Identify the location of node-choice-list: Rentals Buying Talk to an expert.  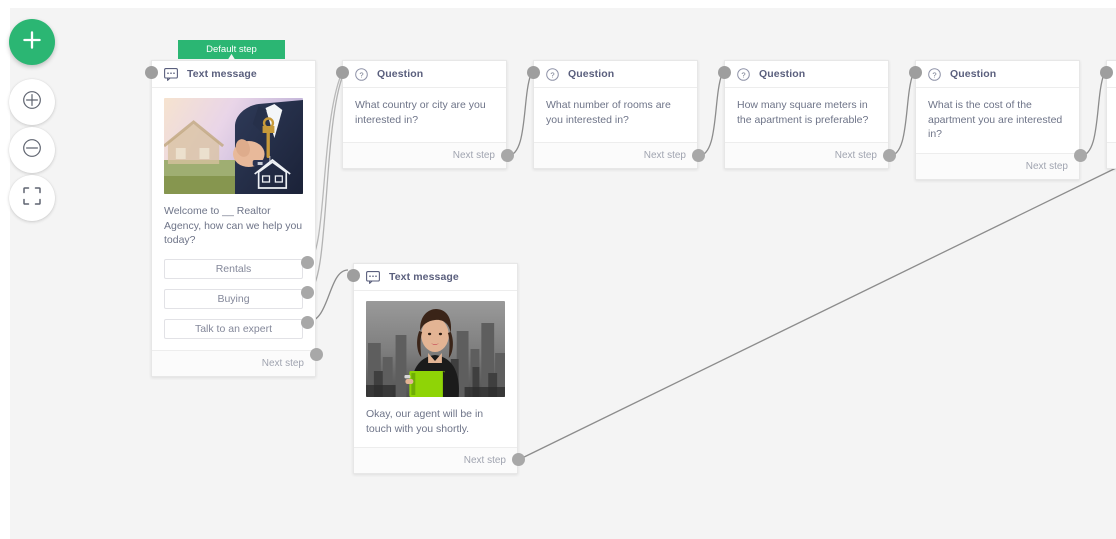
(233, 298).